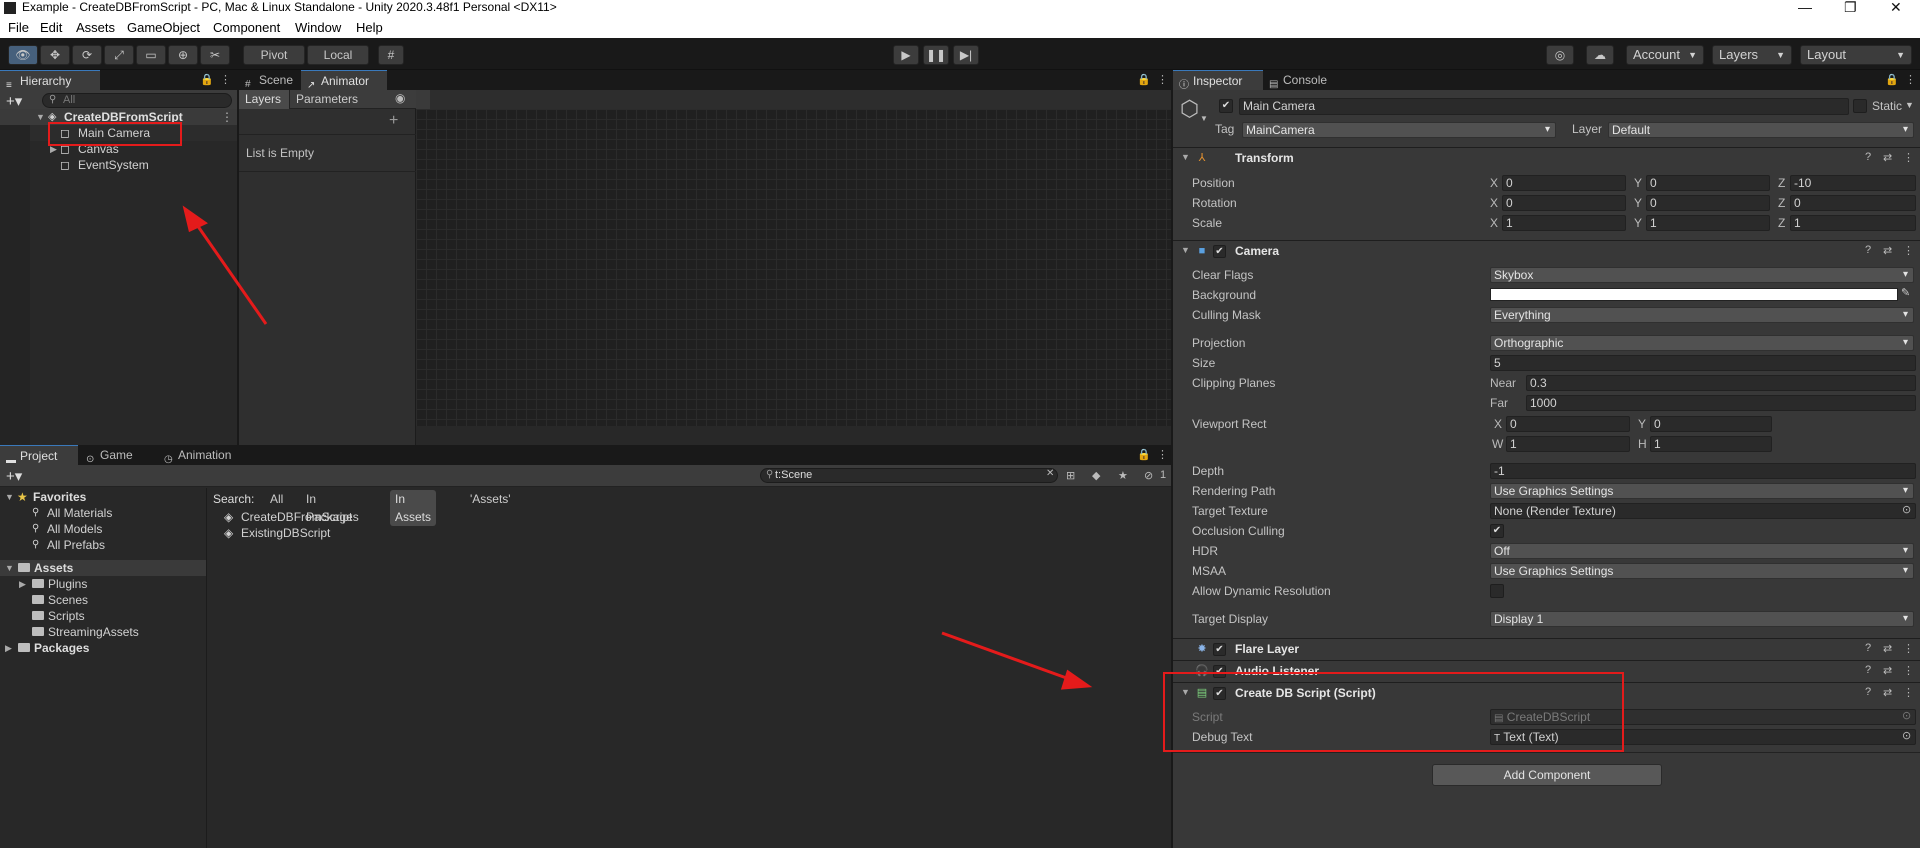  What do you see at coordinates (1752, 55) in the screenshot?
I see `layers-dropdown: Layers ▼` at bounding box center [1752, 55].